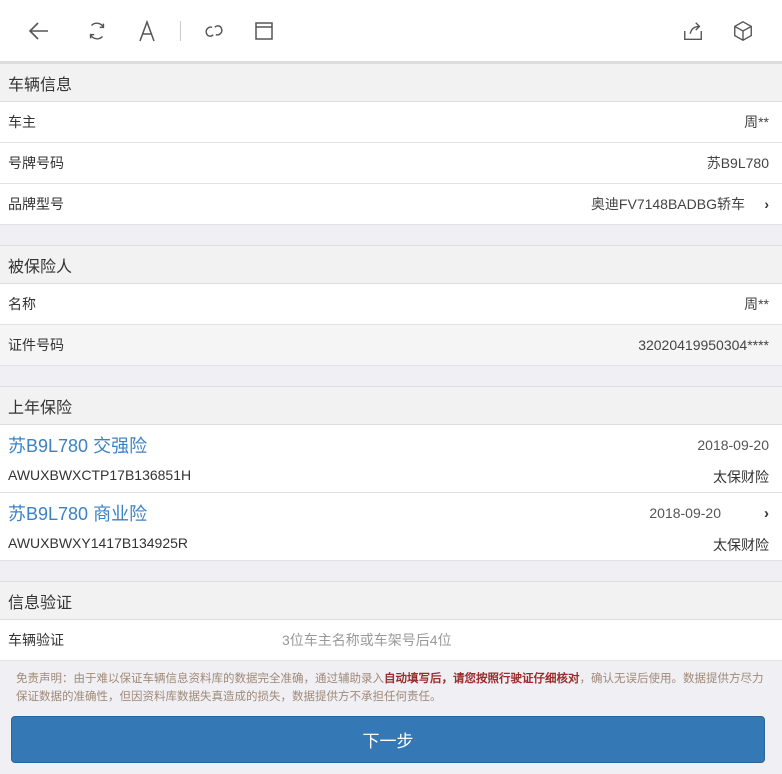 The height and width of the screenshot is (774, 782). What do you see at coordinates (743, 31) in the screenshot?
I see `cube-icon` at bounding box center [743, 31].